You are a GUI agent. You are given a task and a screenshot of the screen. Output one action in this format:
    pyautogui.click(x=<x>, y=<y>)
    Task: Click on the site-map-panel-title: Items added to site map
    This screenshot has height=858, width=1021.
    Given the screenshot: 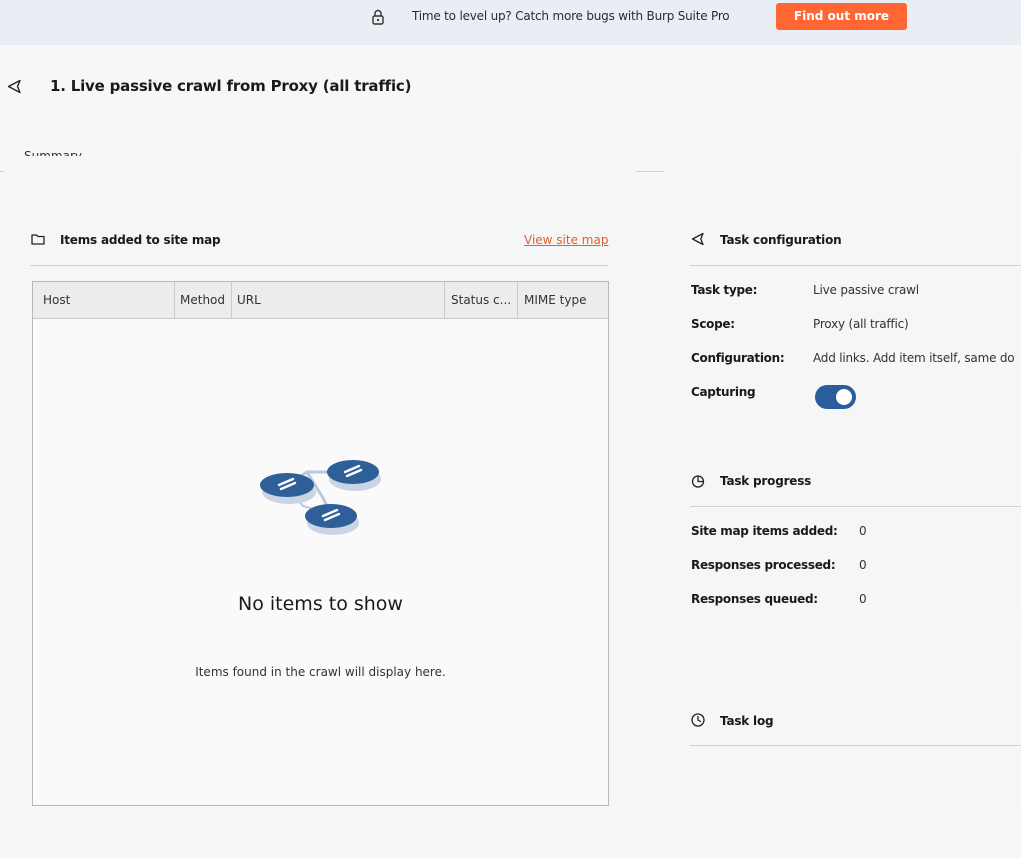 What is the action you would take?
    pyautogui.click(x=140, y=240)
    